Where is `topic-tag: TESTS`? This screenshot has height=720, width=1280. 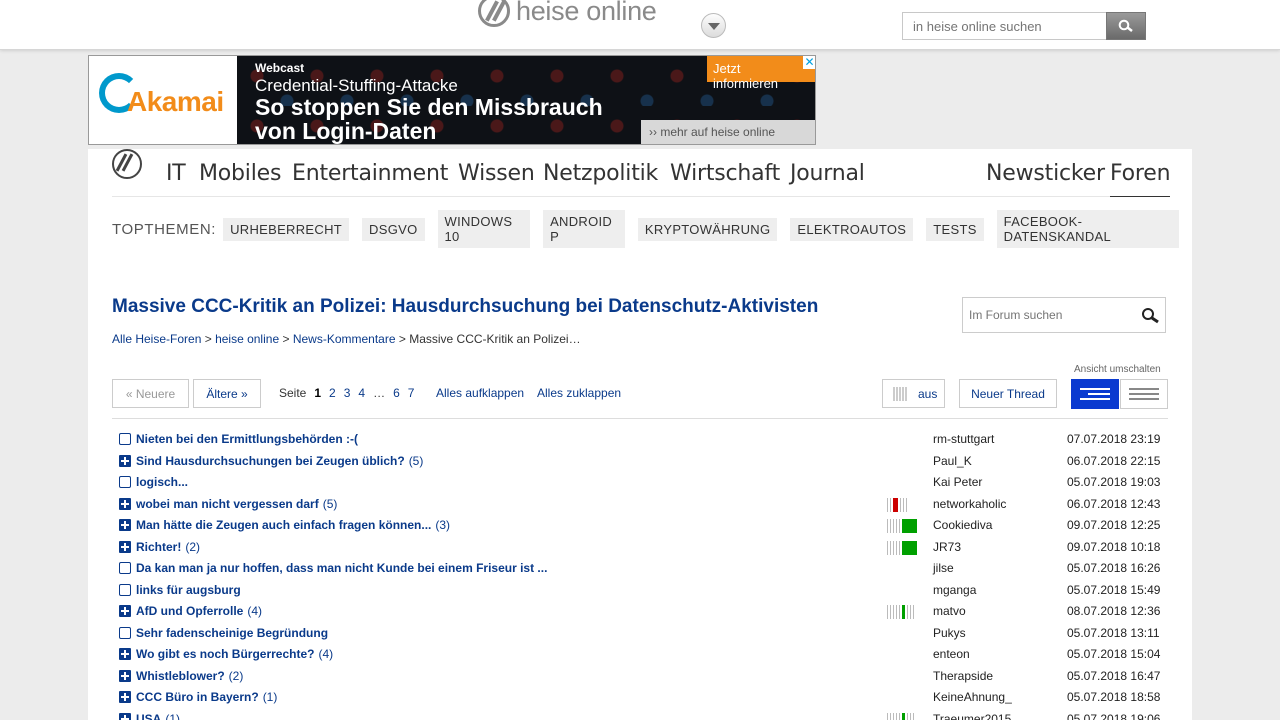
topic-tag: TESTS is located at coordinates (955, 229).